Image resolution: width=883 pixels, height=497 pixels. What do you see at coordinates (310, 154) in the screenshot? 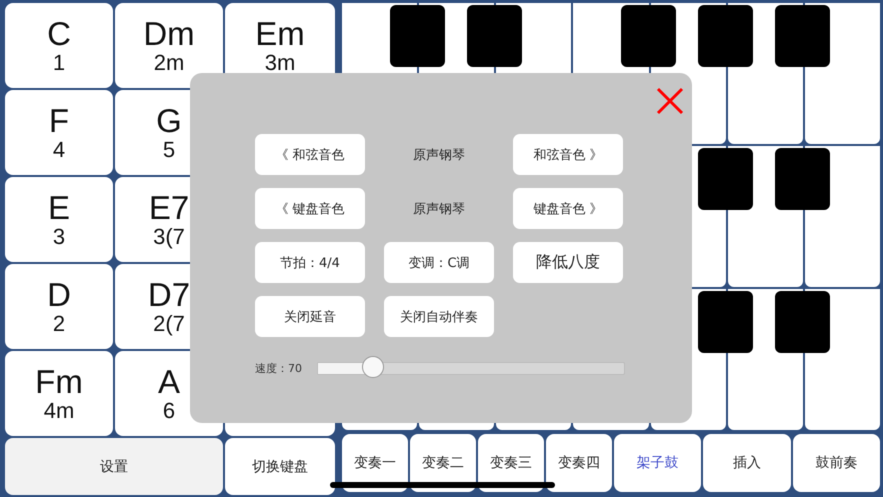
I see `dialog-button: 《 和弦音色` at bounding box center [310, 154].